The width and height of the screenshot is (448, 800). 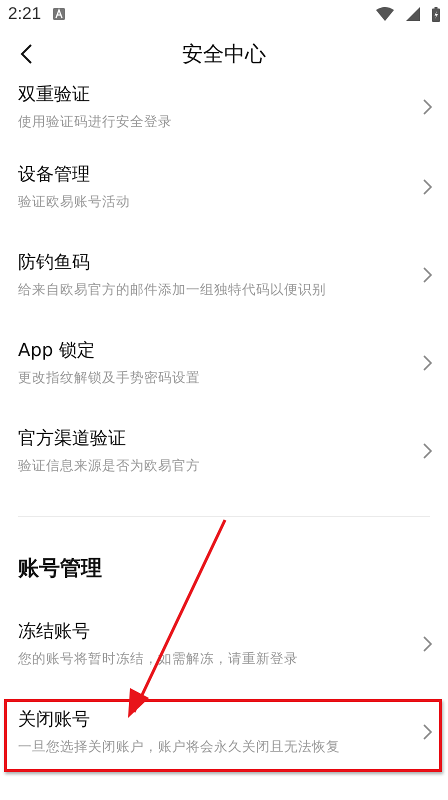 I want to click on item-description: 验证信息来源是否为欧易官方, so click(x=109, y=466).